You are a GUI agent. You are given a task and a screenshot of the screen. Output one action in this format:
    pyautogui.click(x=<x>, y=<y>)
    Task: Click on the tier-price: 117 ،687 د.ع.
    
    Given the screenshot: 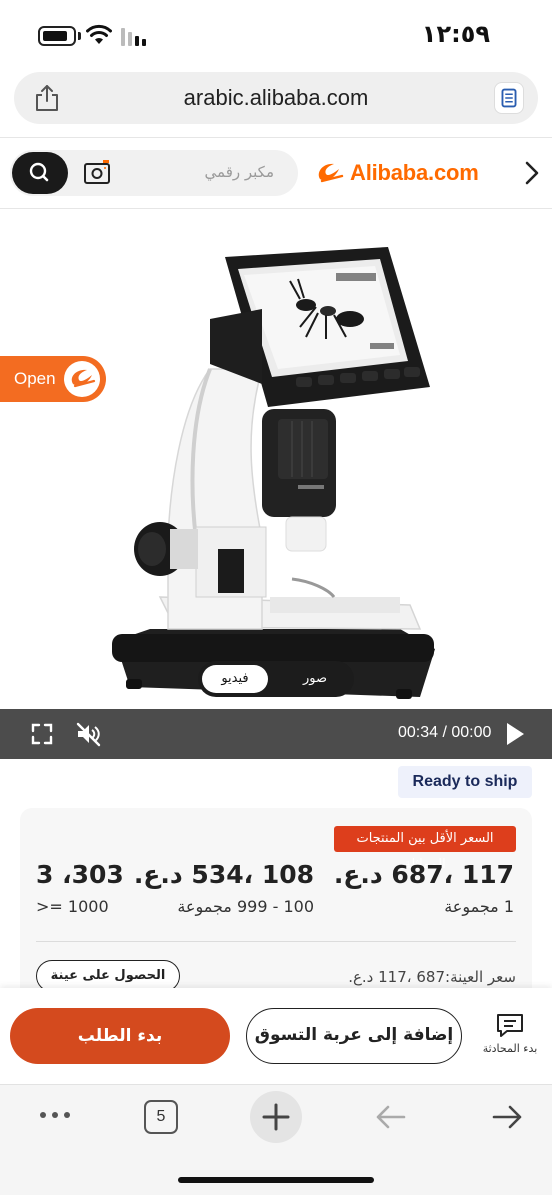 What is the action you would take?
    pyautogui.click(x=423, y=874)
    